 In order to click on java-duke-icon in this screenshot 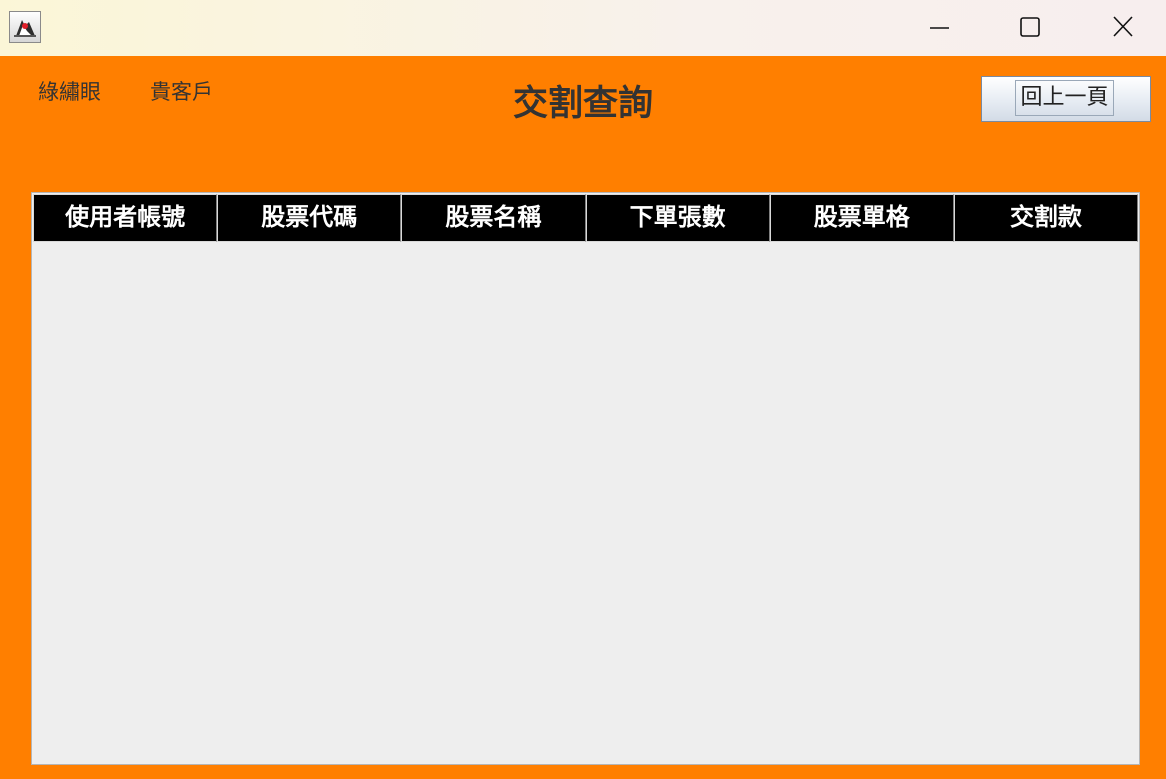, I will do `click(25, 27)`.